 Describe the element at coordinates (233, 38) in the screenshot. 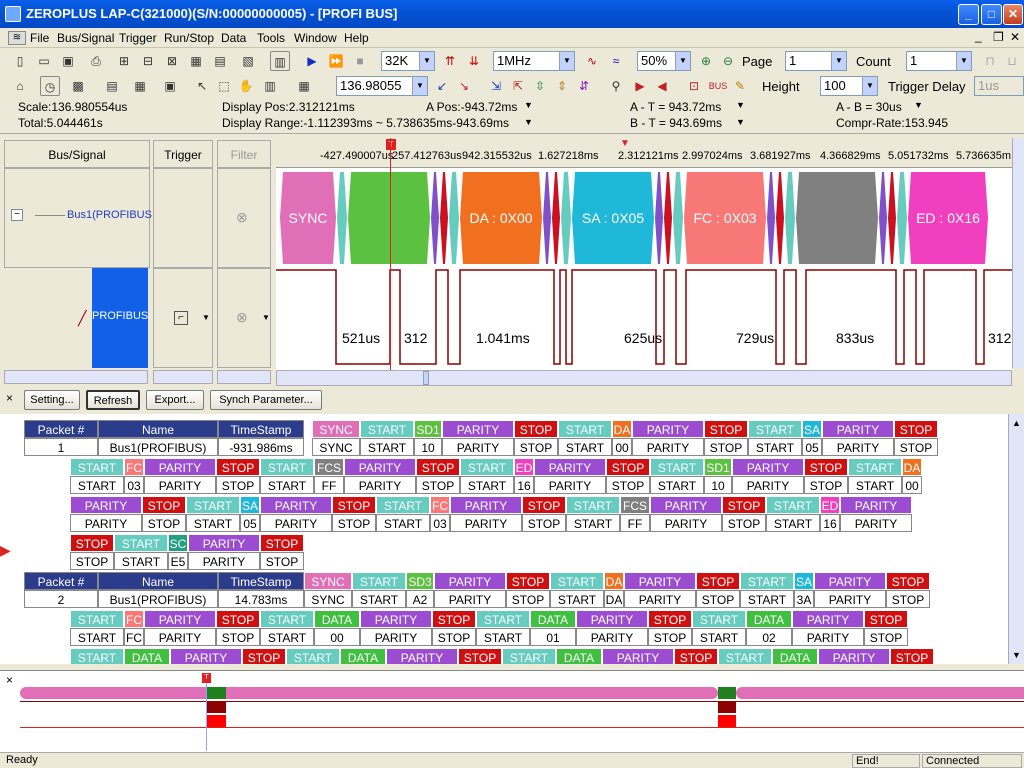

I see `menu-data: Data` at that location.